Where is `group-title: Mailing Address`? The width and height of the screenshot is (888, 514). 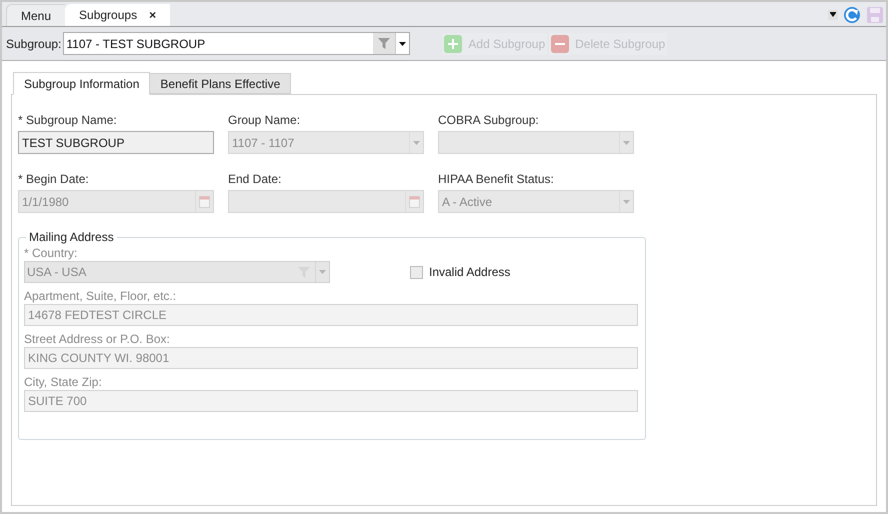
group-title: Mailing Address is located at coordinates (71, 237).